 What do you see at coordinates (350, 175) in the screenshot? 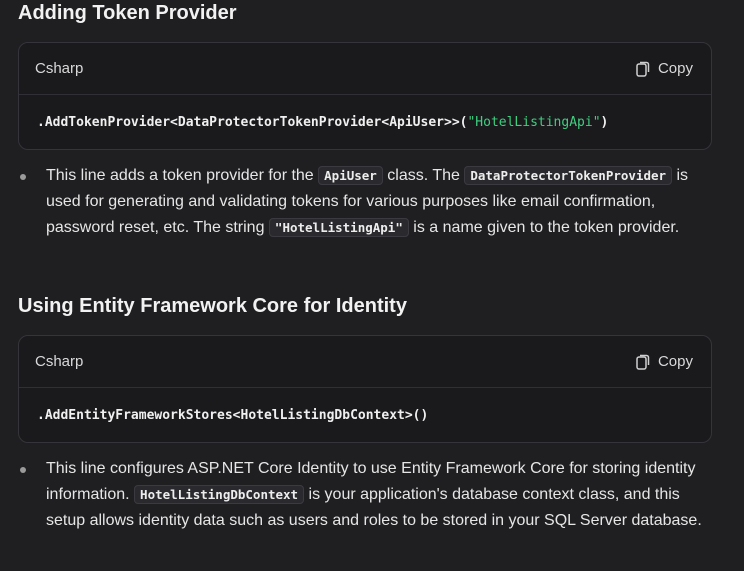
I see `inline-code: ApiUser` at bounding box center [350, 175].